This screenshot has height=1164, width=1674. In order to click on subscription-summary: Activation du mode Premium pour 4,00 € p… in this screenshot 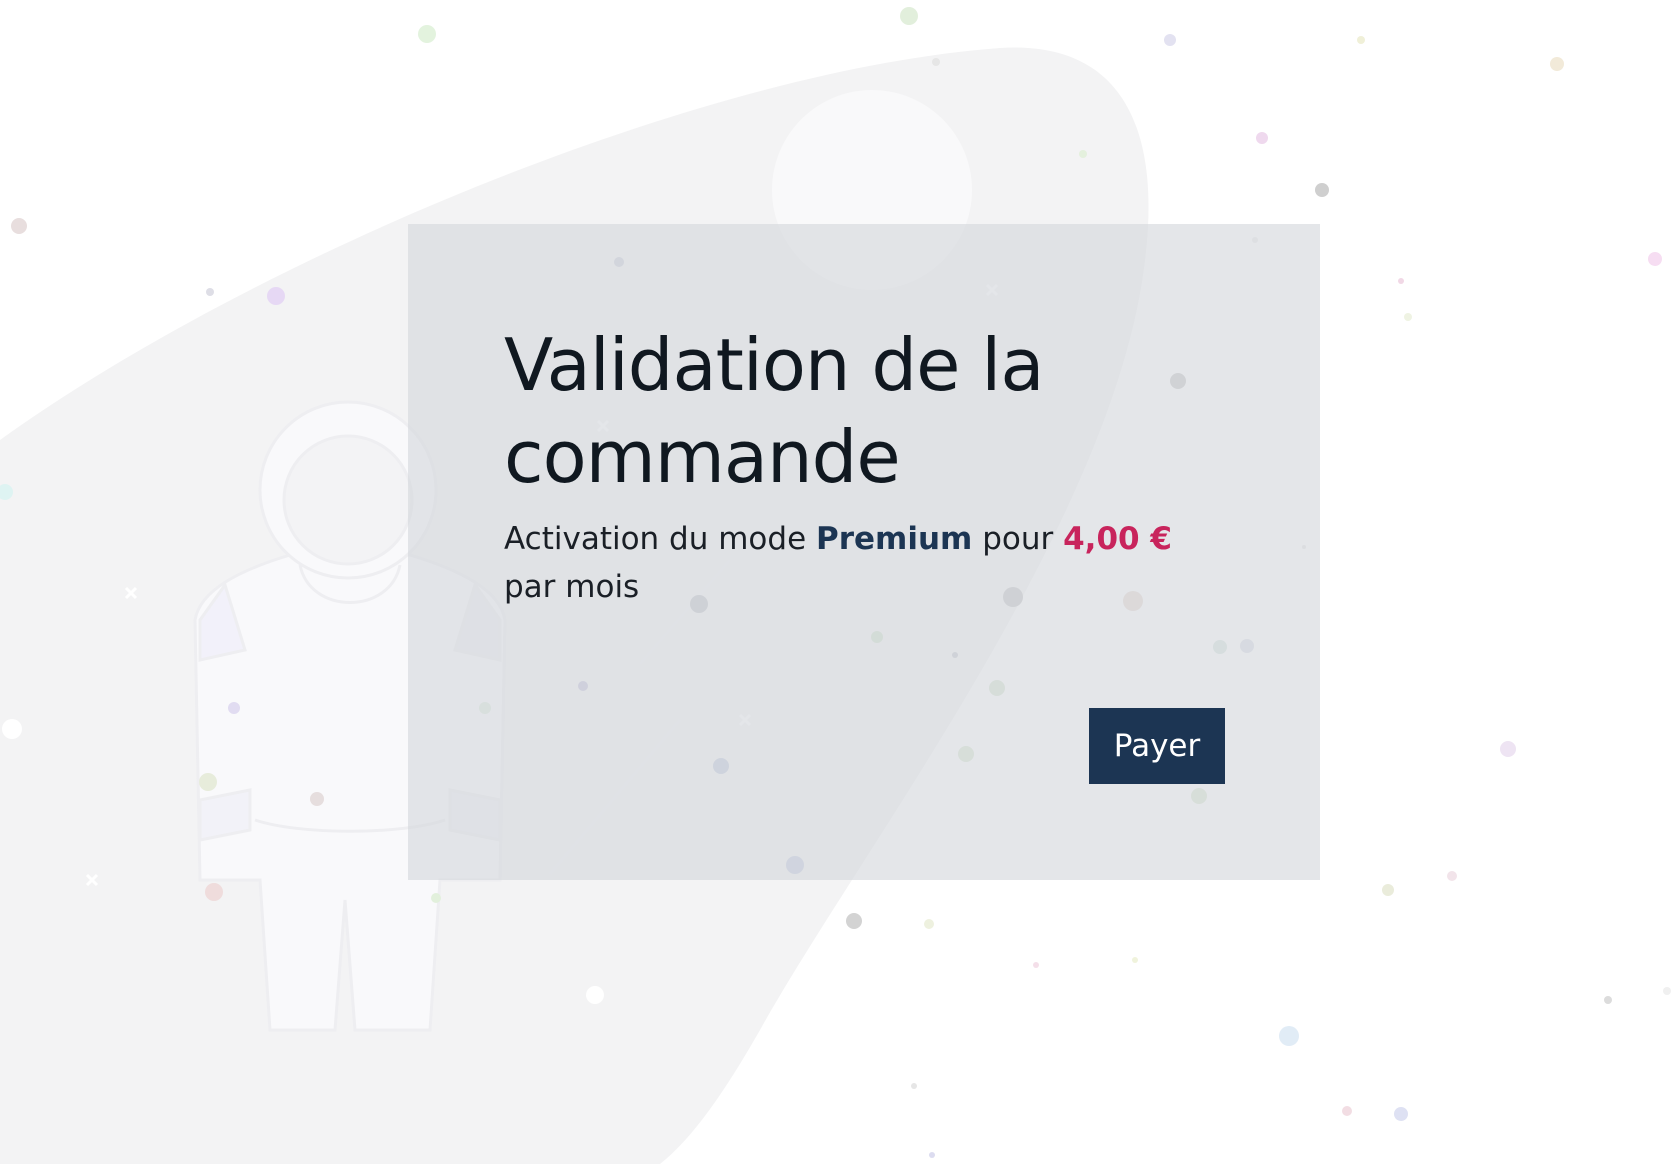, I will do `click(854, 563)`.